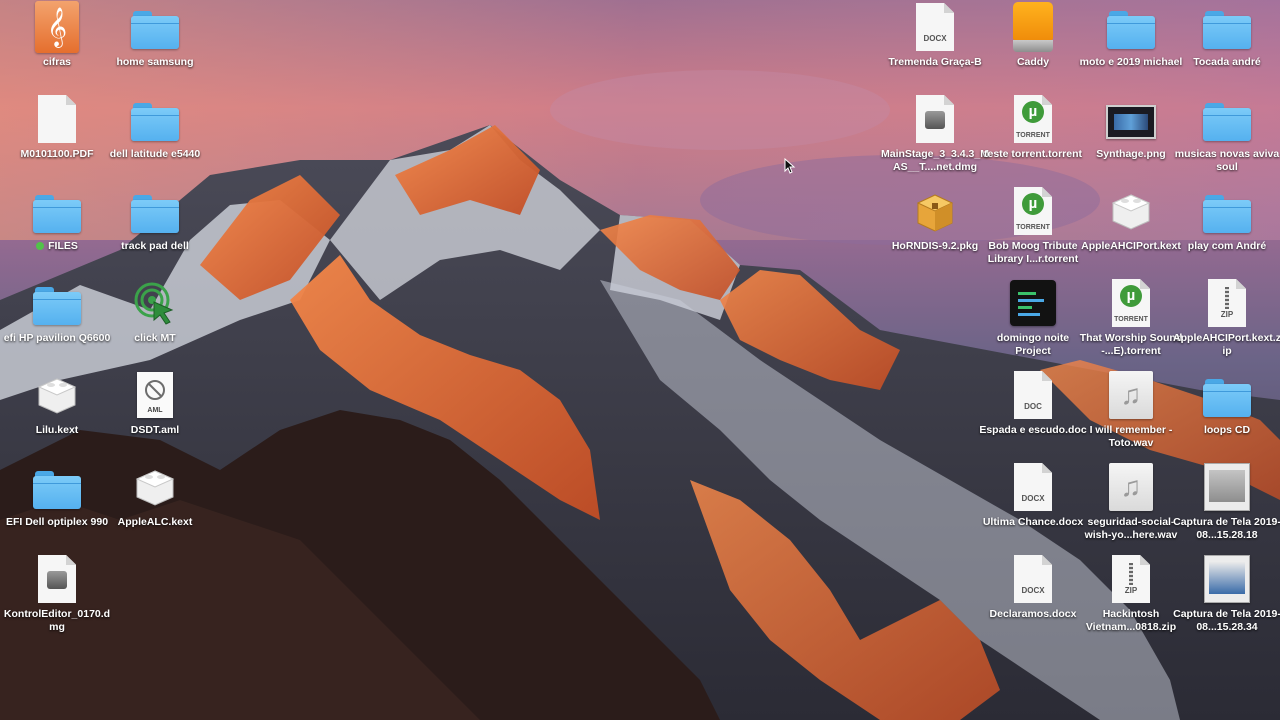 This screenshot has height=720, width=1280. I want to click on desktop-icon-files: FILES, so click(57, 219).